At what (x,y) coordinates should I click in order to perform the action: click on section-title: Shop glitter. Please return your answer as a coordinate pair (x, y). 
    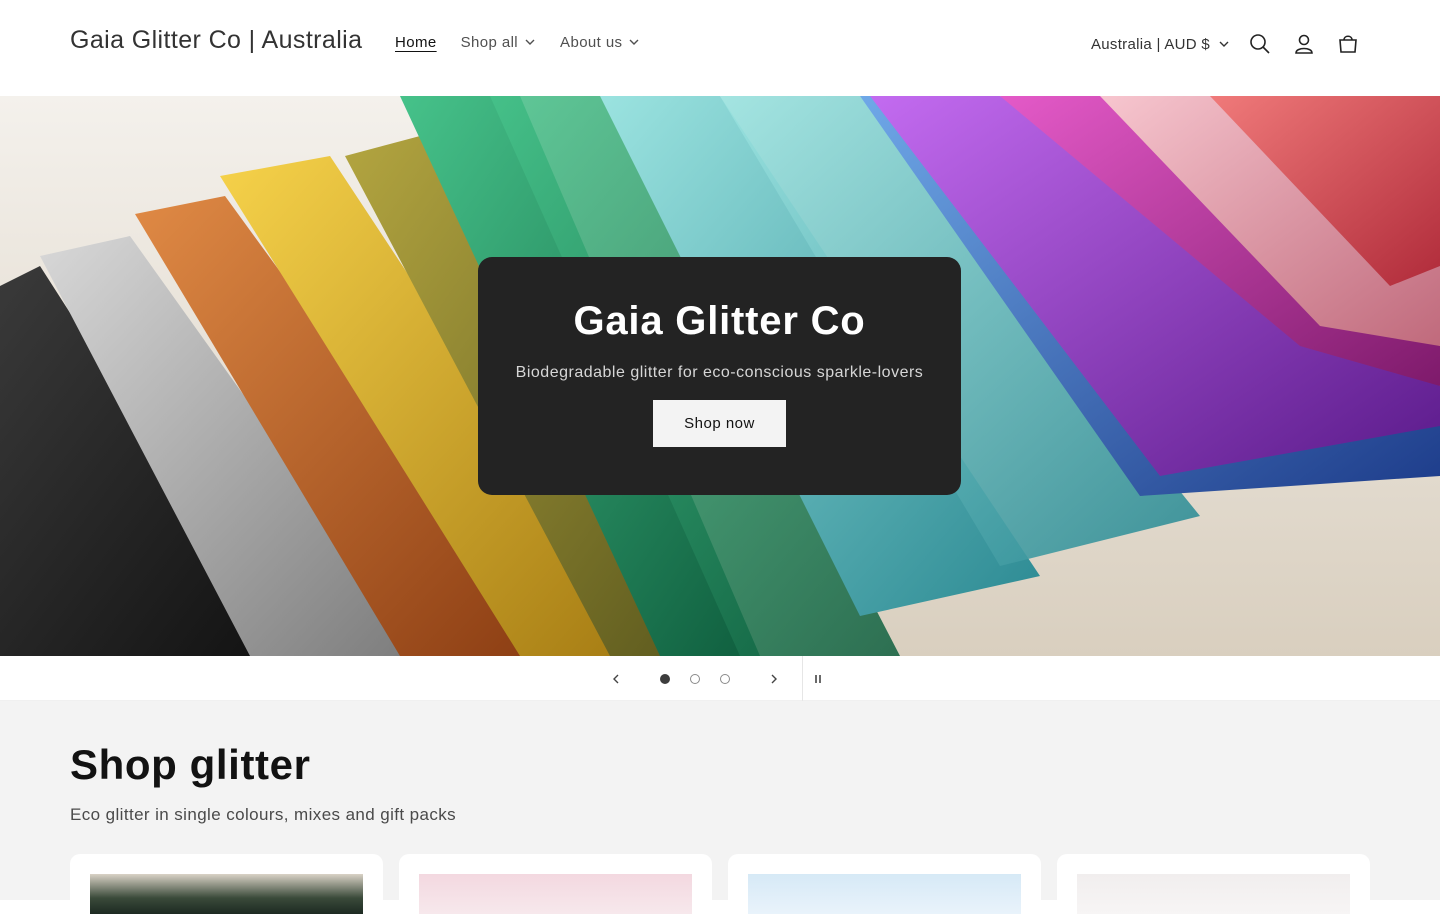
    Looking at the image, I should click on (190, 764).